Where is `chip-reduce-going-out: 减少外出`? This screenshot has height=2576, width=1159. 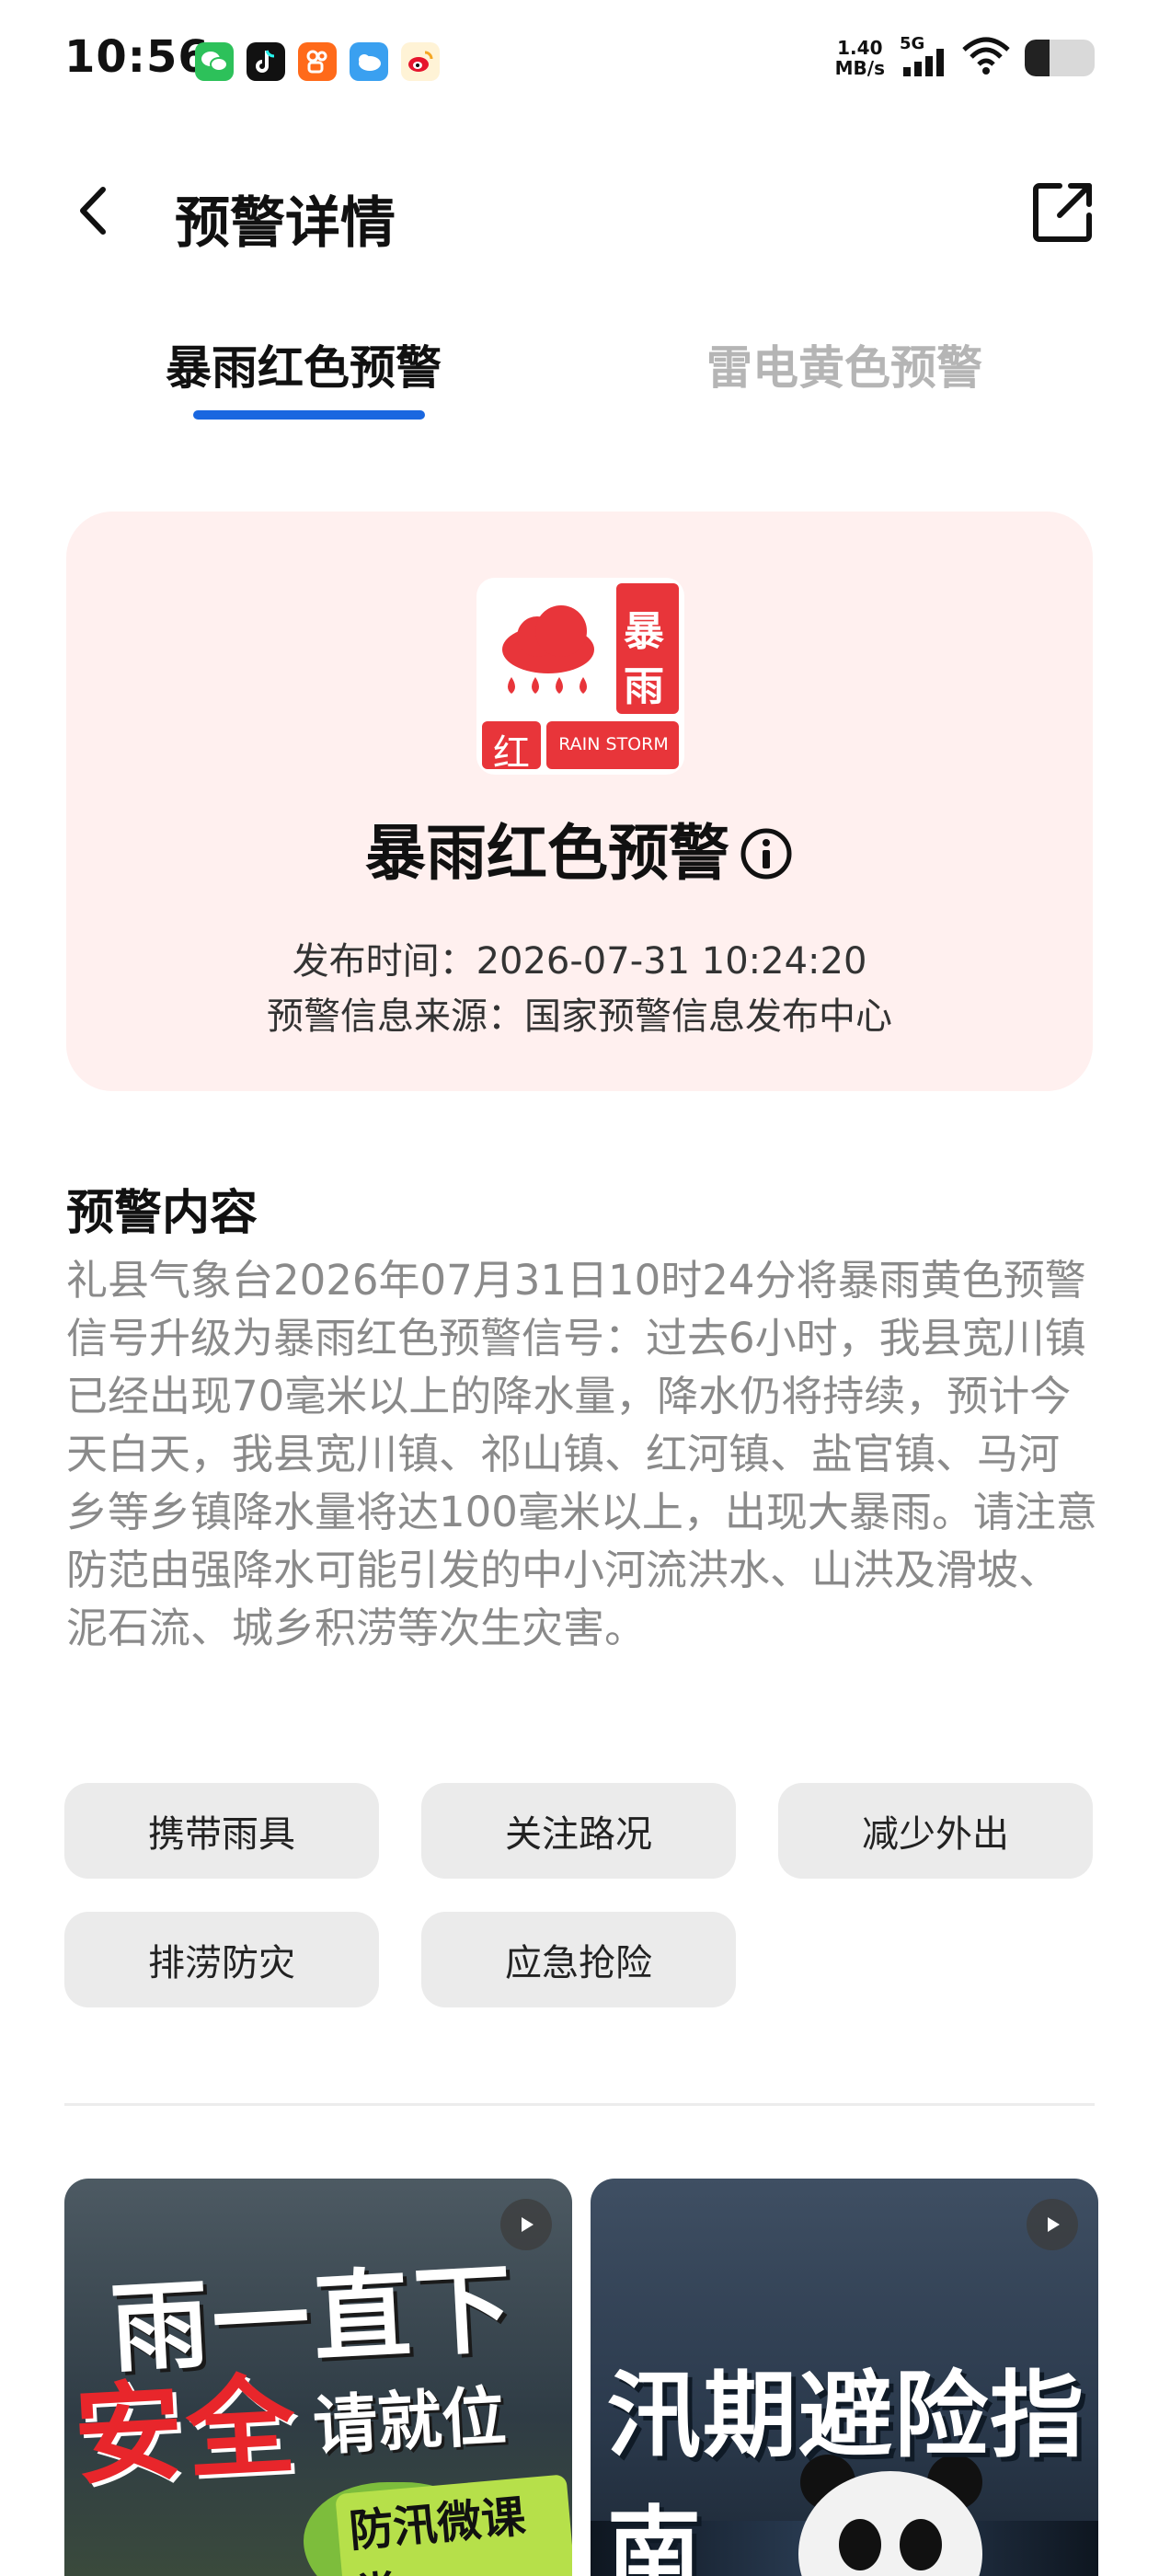 chip-reduce-going-out: 减少外出 is located at coordinates (935, 1831).